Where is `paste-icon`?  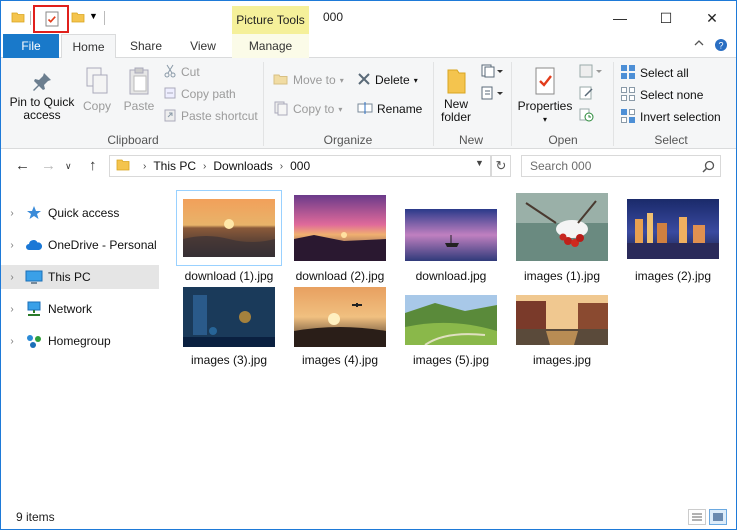 paste-icon is located at coordinates (139, 83).